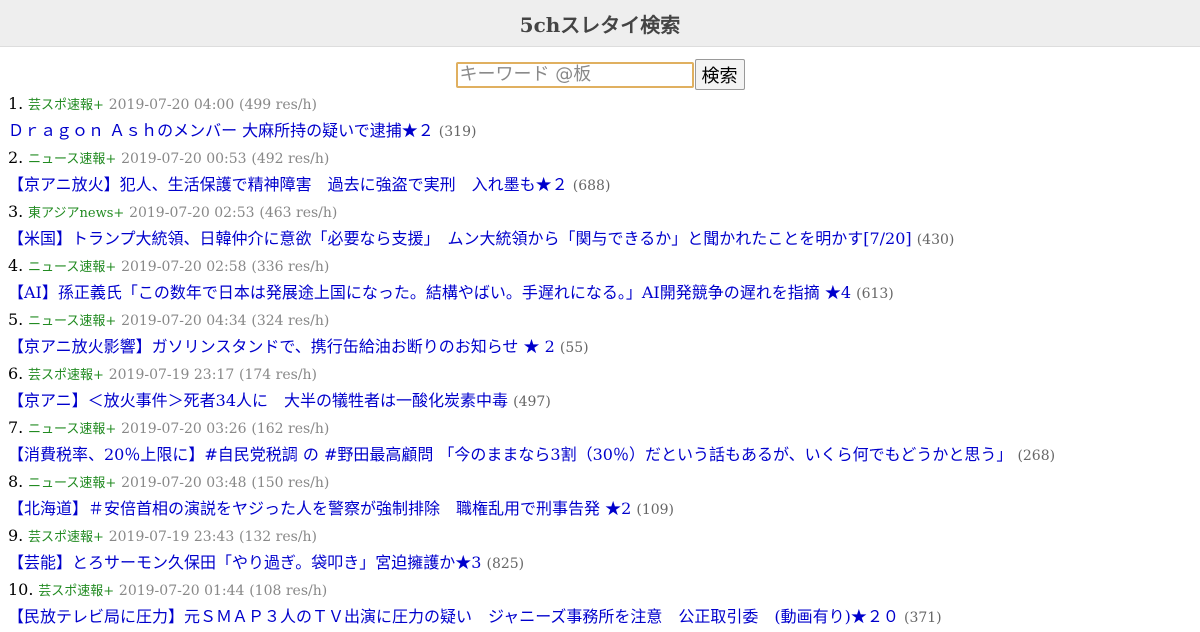  I want to click on thread-date: 2019-07-20 03:26, so click(184, 429).